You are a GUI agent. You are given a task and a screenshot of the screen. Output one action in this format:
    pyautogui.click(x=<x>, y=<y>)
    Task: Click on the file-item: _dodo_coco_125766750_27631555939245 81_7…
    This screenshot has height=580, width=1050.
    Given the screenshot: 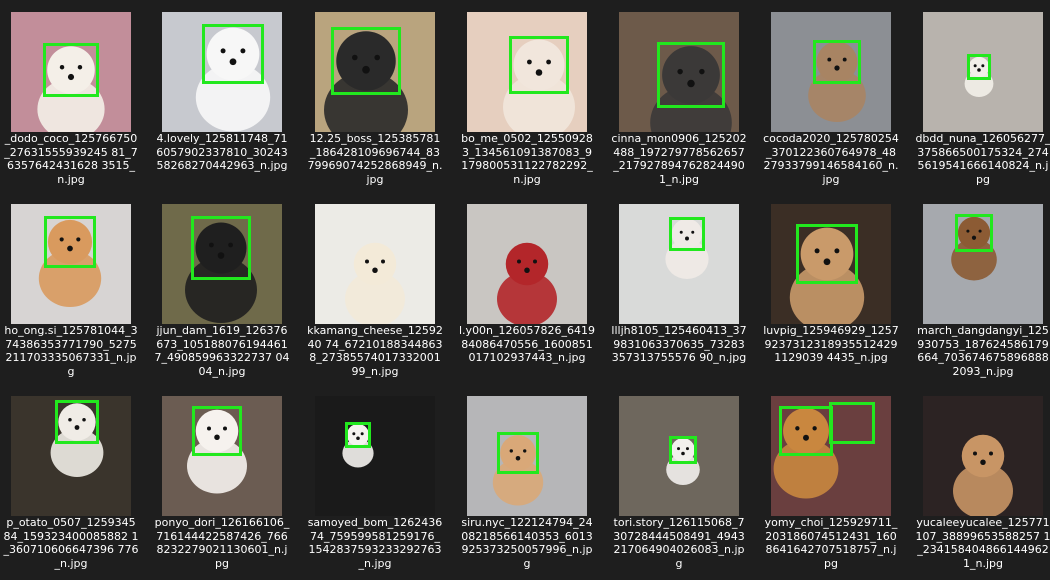 What is the action you would take?
    pyautogui.click(x=76, y=100)
    